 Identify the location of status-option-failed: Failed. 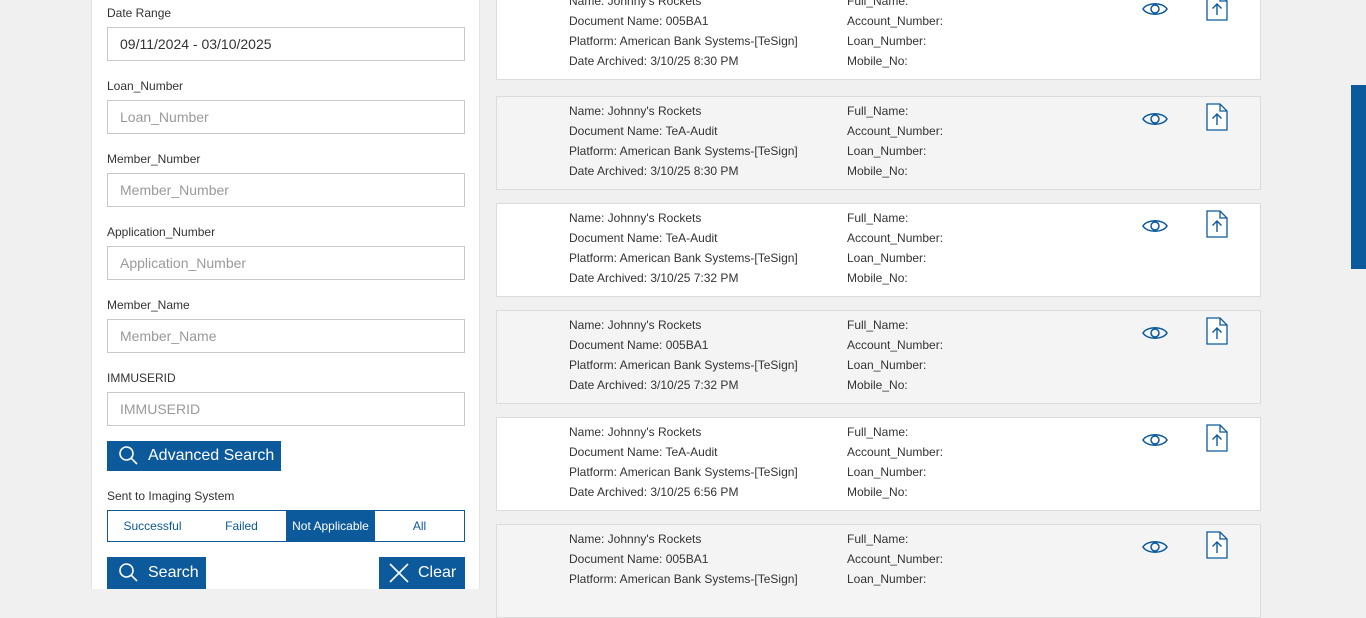
(241, 526).